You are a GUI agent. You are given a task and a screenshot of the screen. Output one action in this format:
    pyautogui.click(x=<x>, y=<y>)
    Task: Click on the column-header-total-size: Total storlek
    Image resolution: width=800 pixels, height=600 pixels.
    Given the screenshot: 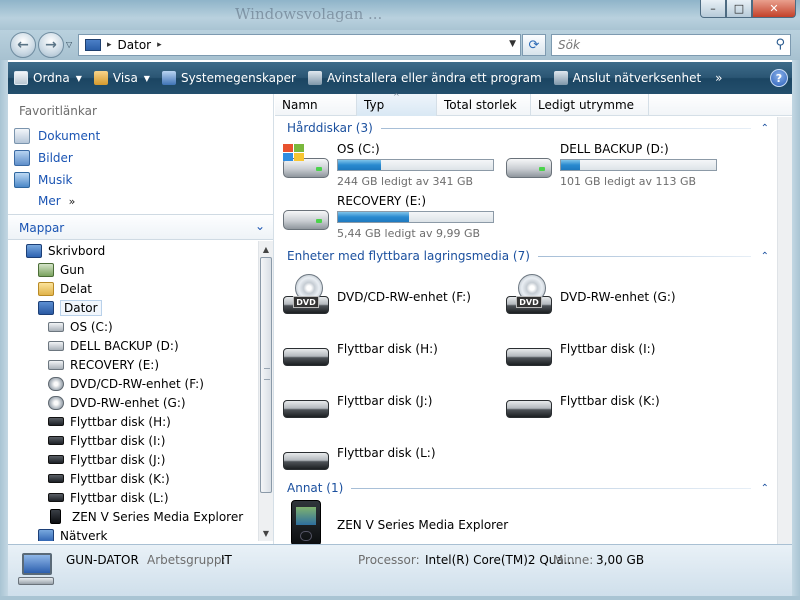 What is the action you would take?
    pyautogui.click(x=484, y=105)
    